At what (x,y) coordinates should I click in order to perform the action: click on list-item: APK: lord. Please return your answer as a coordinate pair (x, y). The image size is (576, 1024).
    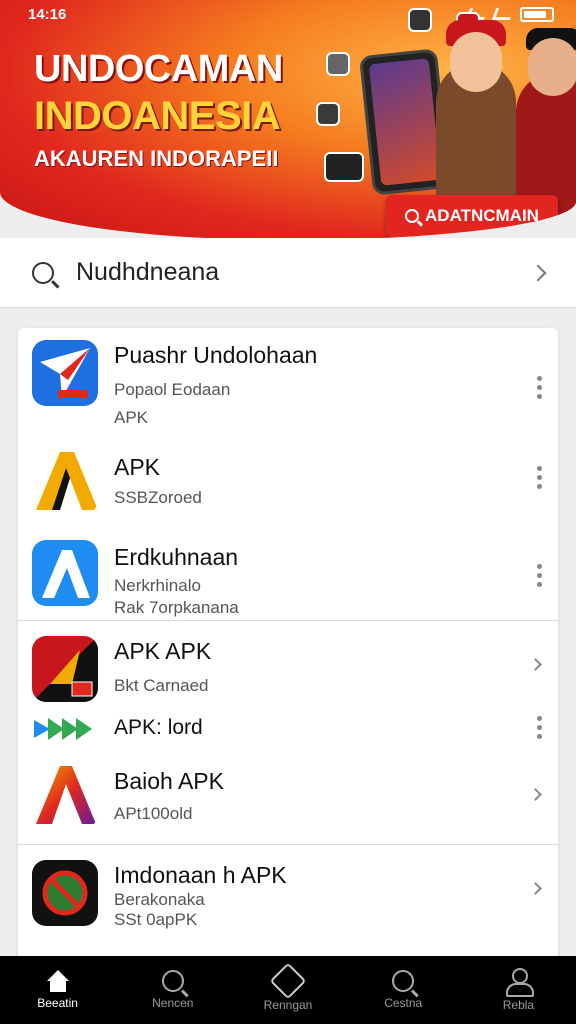
    Looking at the image, I should click on (288, 729).